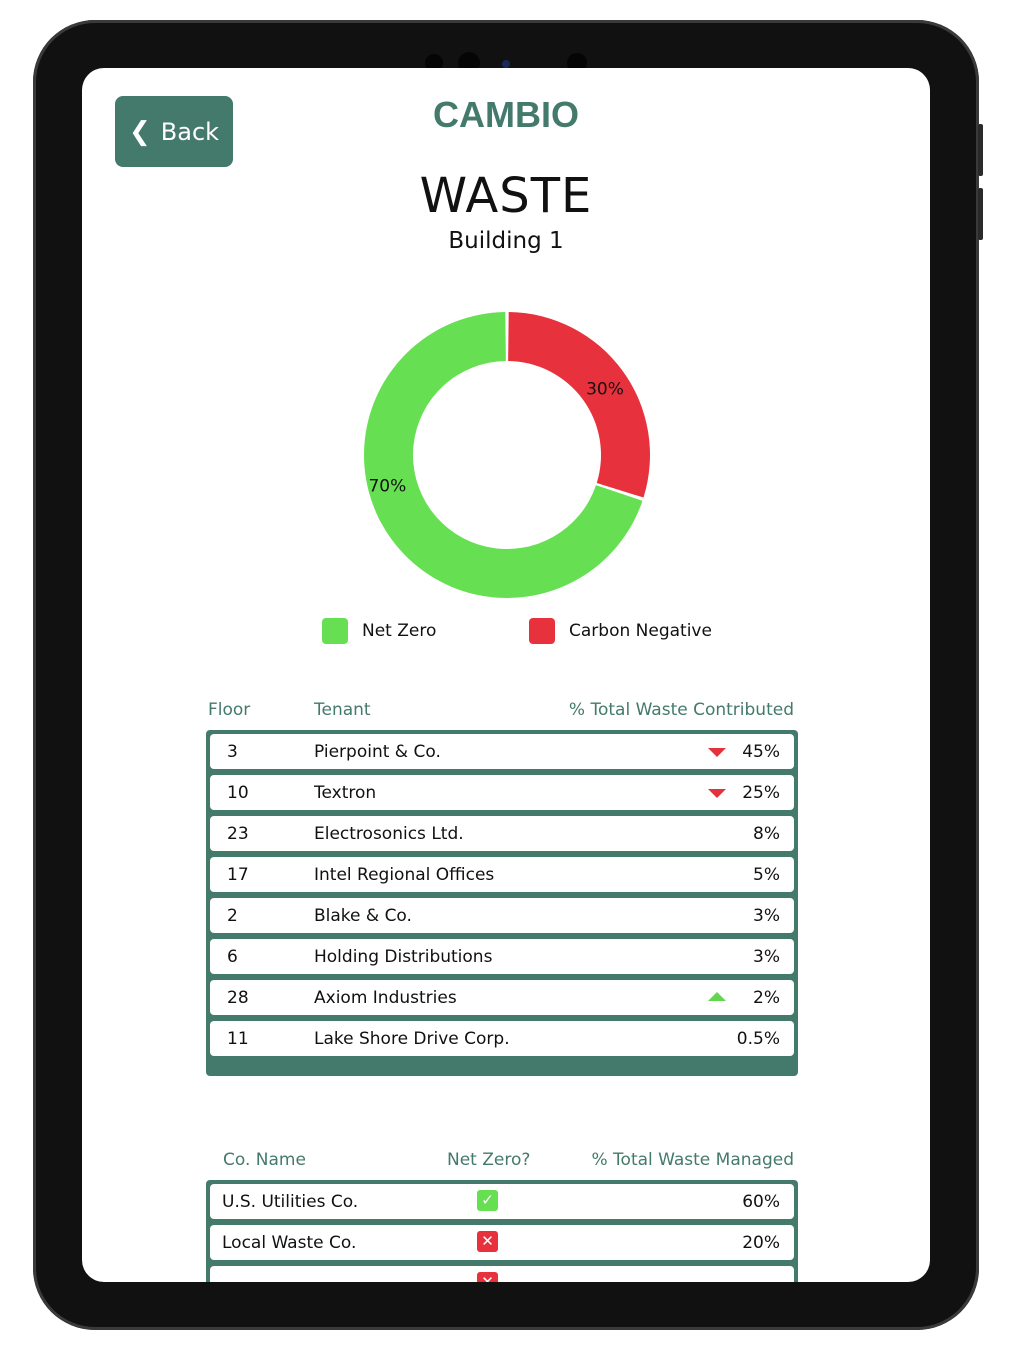 The image size is (1012, 1362). Describe the element at coordinates (238, 1039) in the screenshot. I see `cell-floor: 11` at that location.